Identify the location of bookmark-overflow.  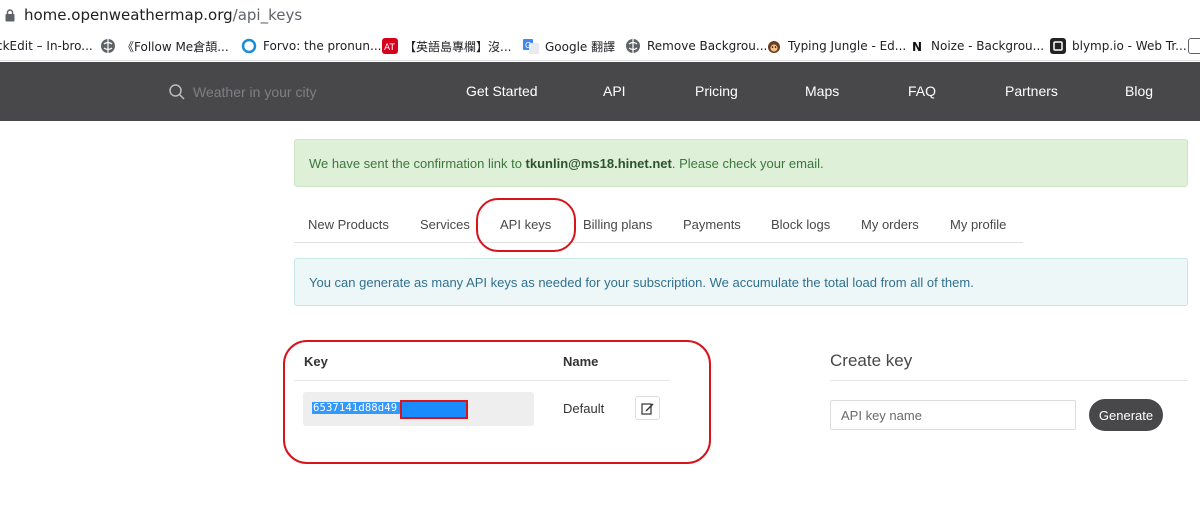
(1194, 46).